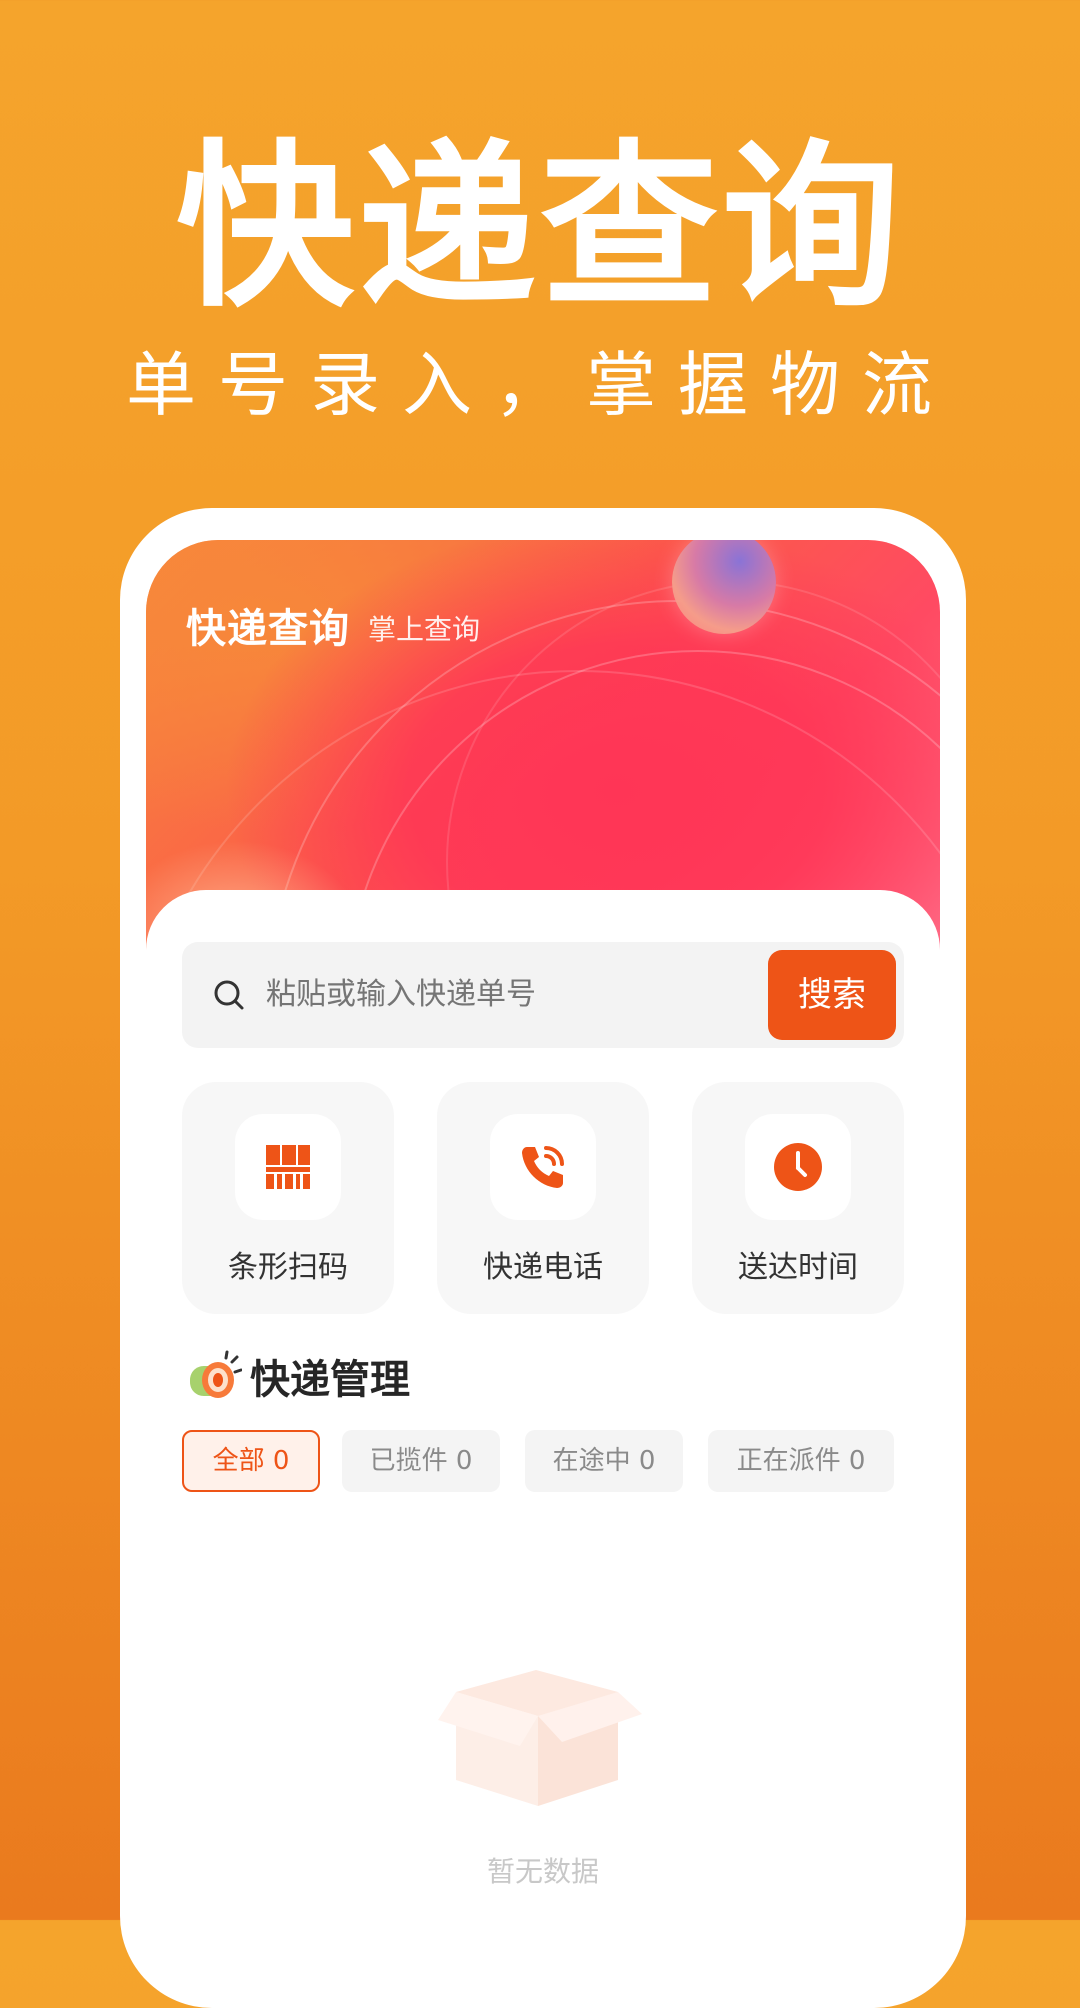  What do you see at coordinates (604, 1461) in the screenshot?
I see `filter-tab-in-transit: 在途中 0` at bounding box center [604, 1461].